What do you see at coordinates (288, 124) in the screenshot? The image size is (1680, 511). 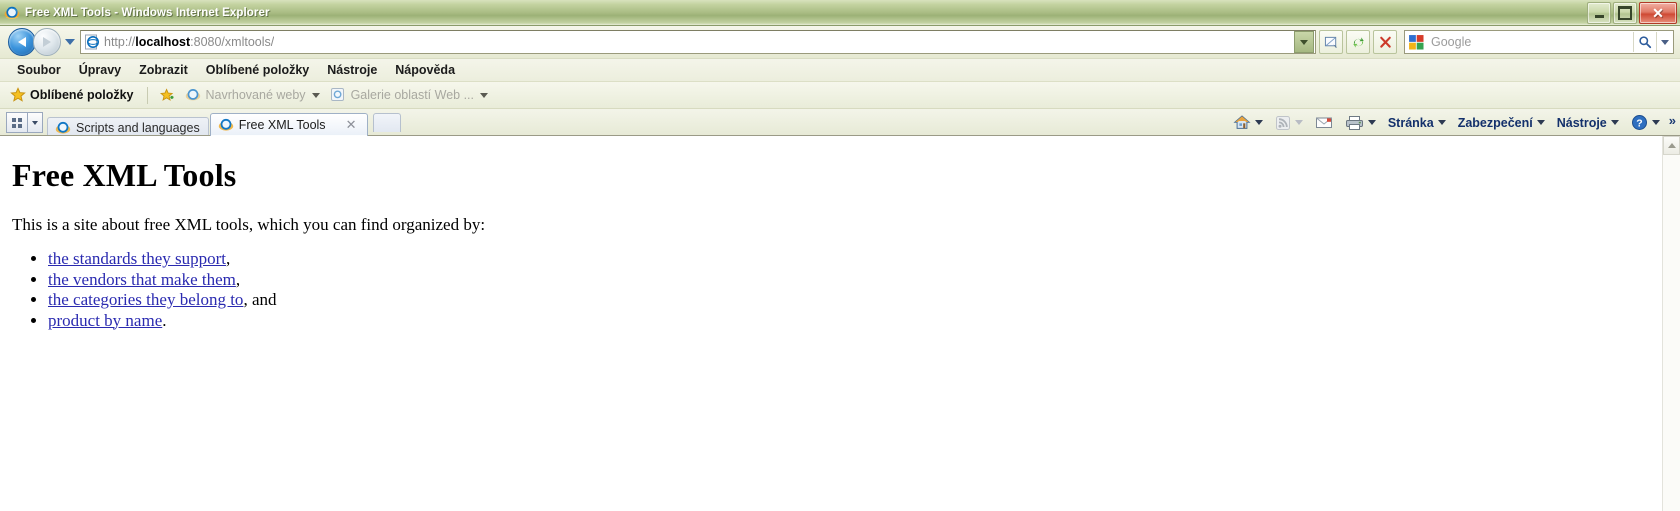 I see `tab-free-xml-tools: Free XML Tools ✕` at bounding box center [288, 124].